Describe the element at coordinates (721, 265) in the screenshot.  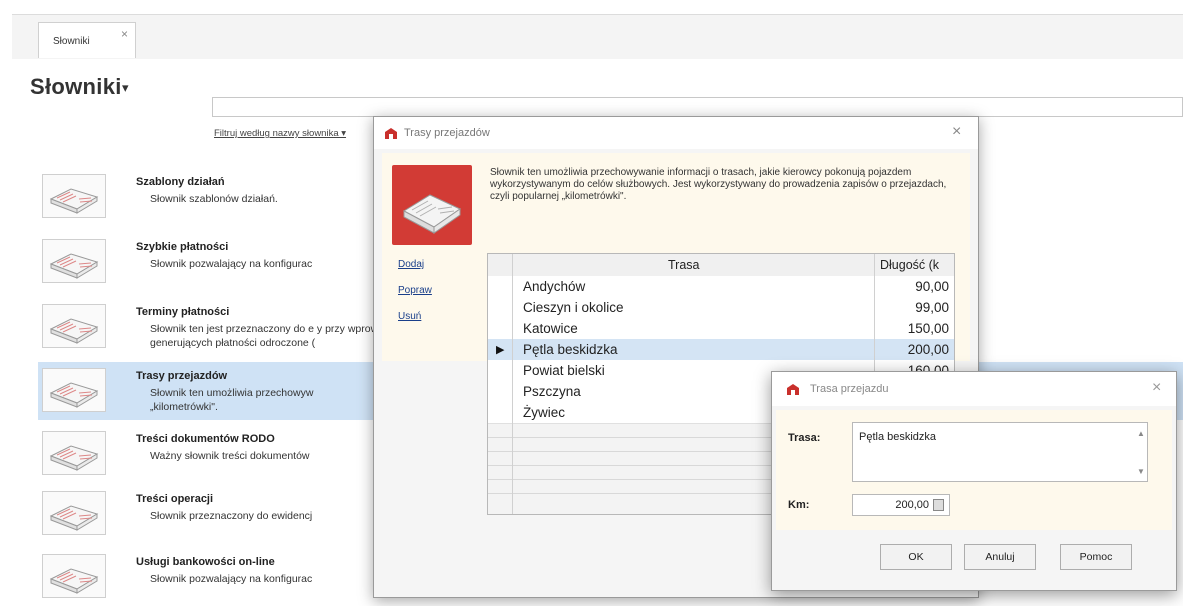
I see `grid-header: Trasa Długość (k` at that location.